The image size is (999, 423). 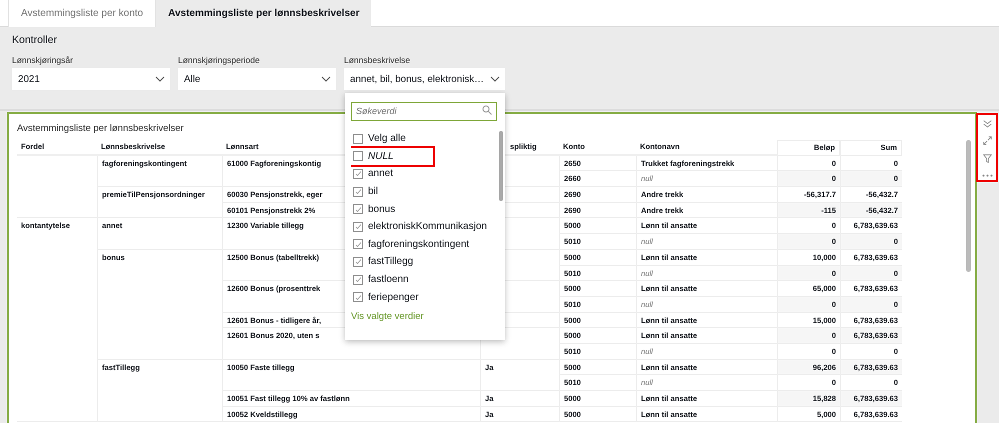 What do you see at coordinates (987, 158) in the screenshot?
I see `filter-icon` at bounding box center [987, 158].